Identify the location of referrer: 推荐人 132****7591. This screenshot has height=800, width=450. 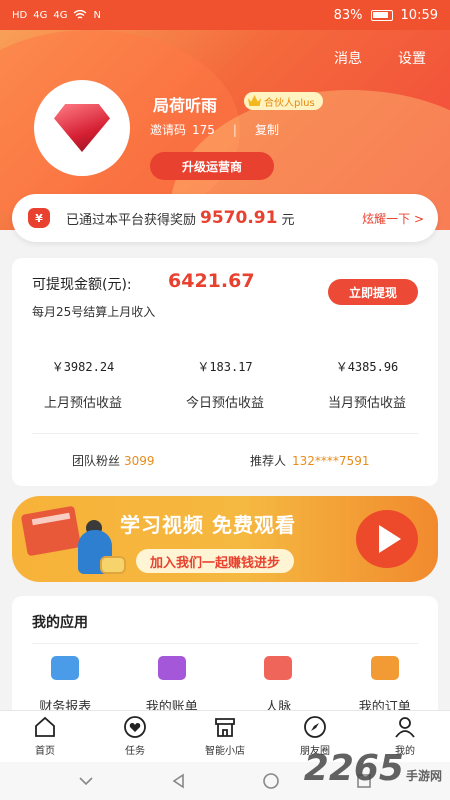
(309, 460).